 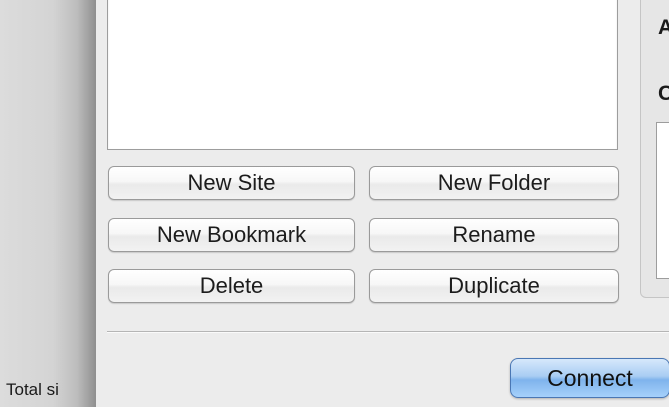 I want to click on settings-section-label: A, so click(x=663, y=27).